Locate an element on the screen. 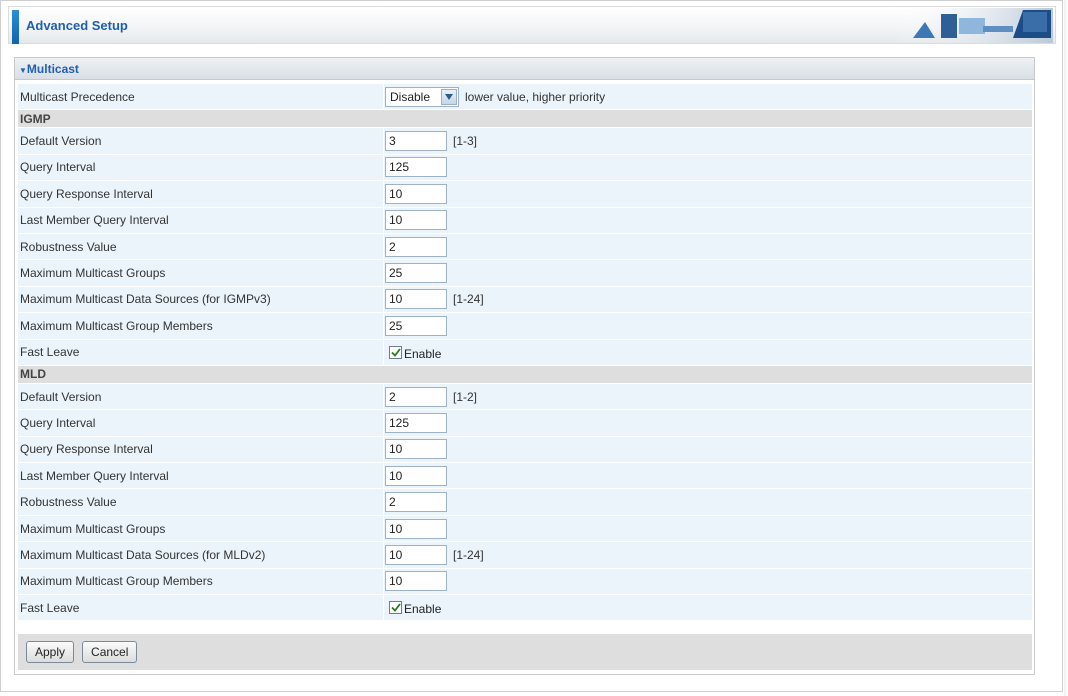  mld-row-label: Maximum Multicast Group Members is located at coordinates (201, 581).